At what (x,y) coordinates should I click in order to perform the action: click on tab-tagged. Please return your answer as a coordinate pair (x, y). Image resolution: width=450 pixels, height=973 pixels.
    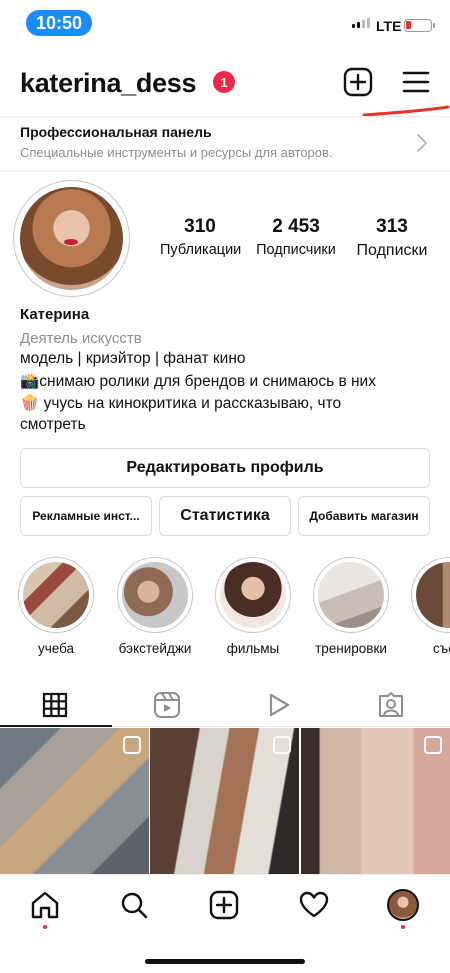
    Looking at the image, I should click on (391, 705).